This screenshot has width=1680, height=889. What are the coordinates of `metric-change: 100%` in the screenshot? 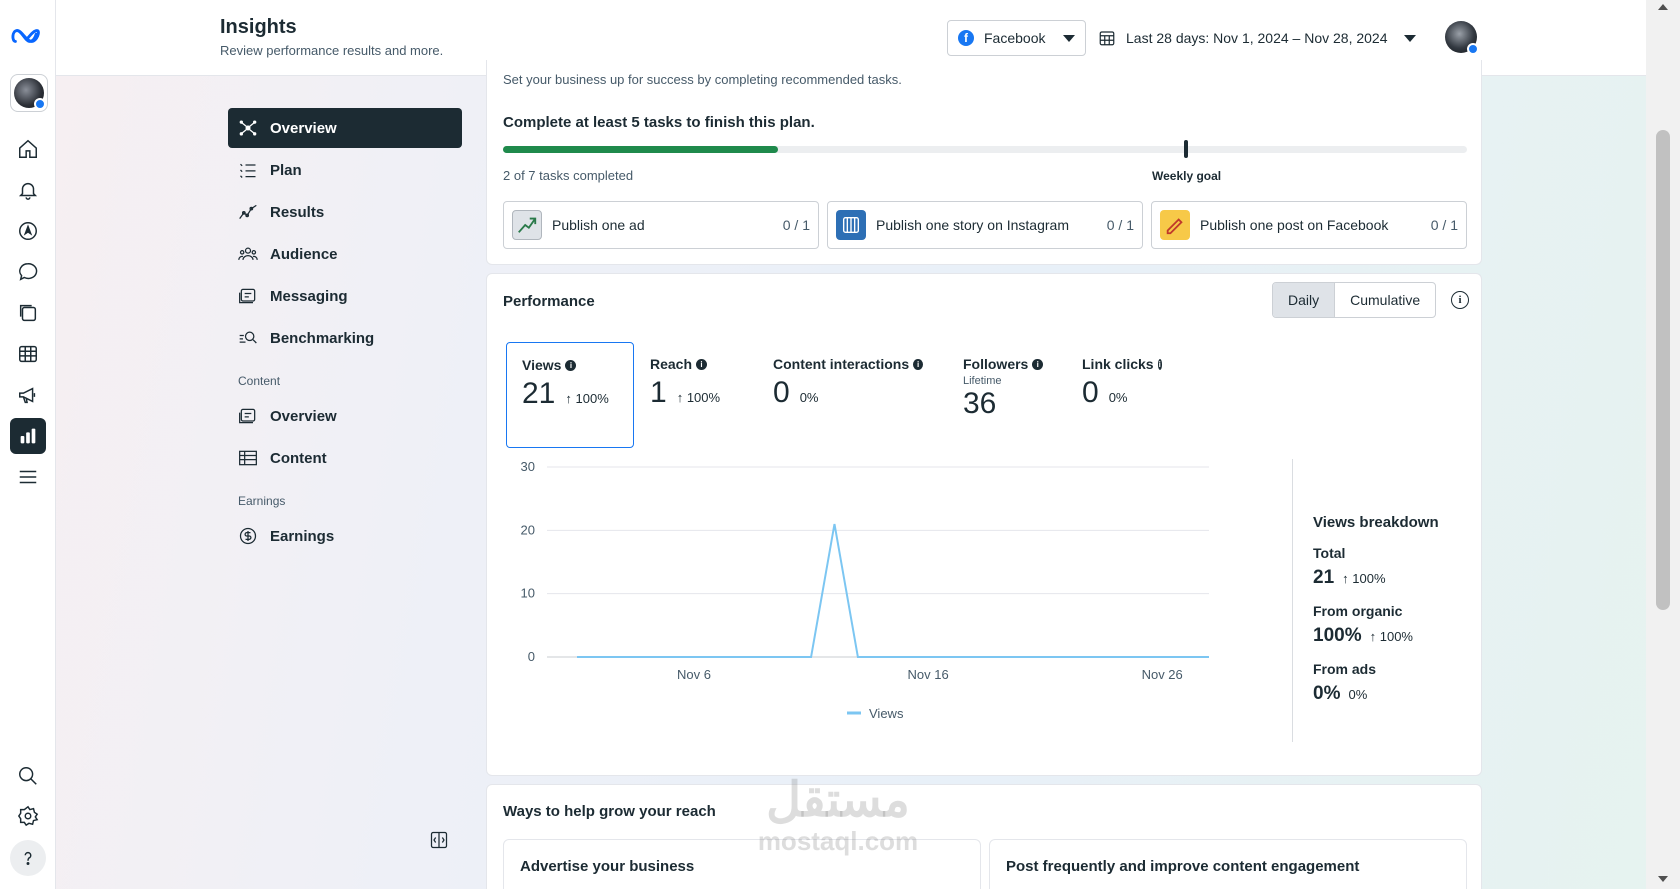 It's located at (698, 397).